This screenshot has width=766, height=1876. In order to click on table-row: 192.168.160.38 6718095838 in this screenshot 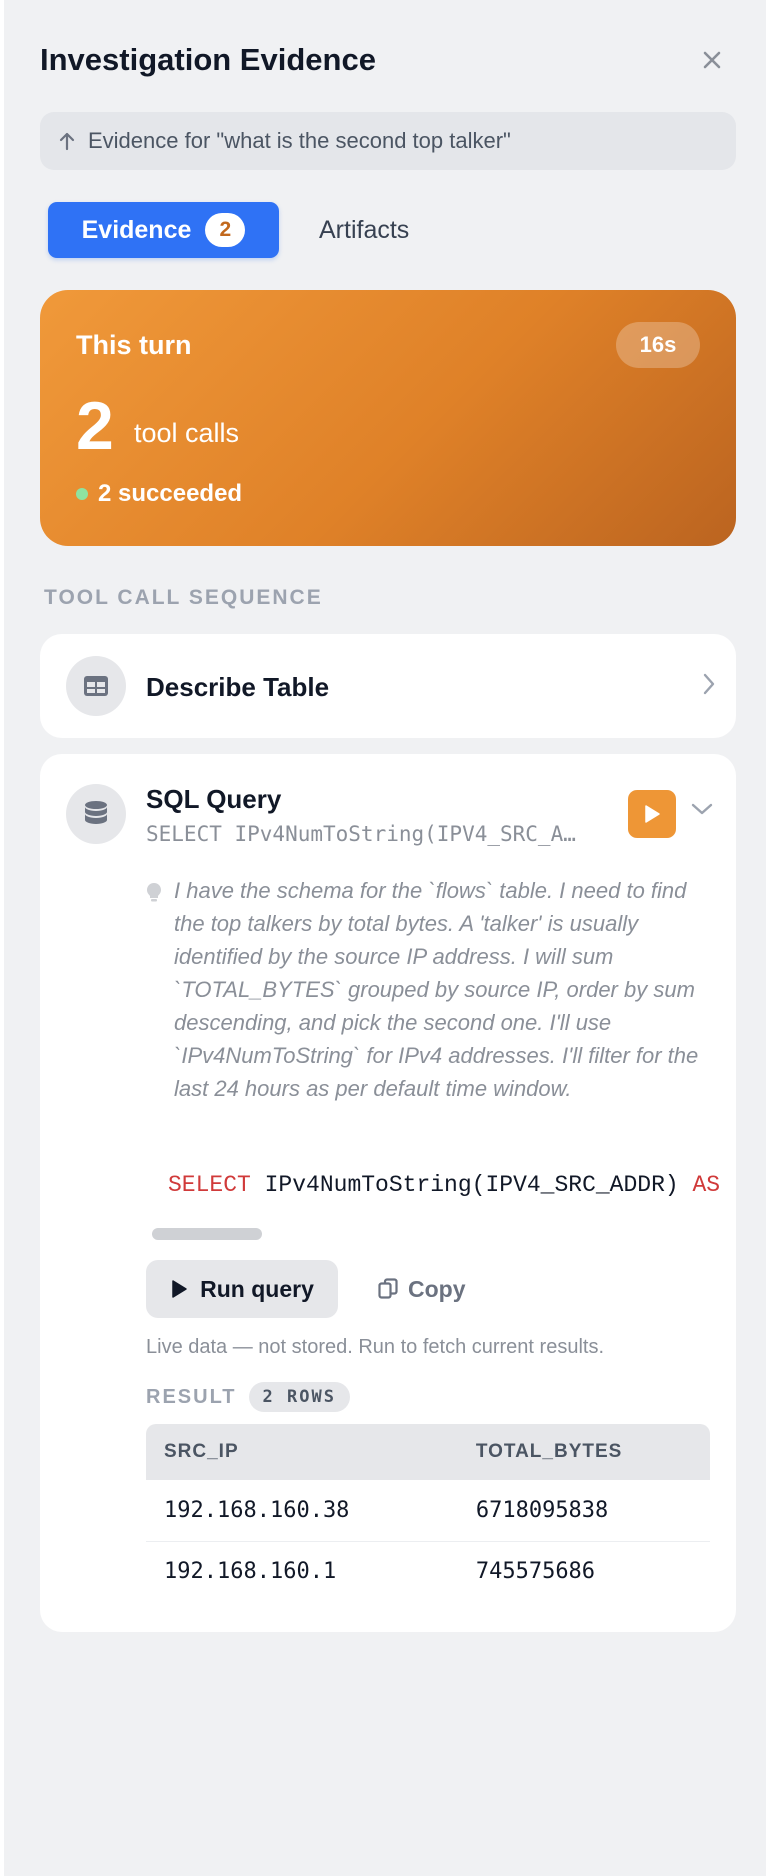, I will do `click(428, 1511)`.